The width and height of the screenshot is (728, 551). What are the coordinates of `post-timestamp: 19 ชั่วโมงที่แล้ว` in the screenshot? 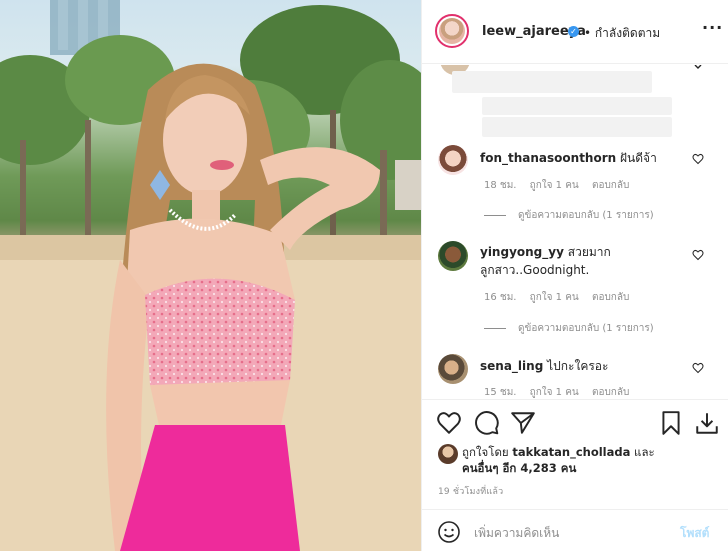 It's located at (470, 491).